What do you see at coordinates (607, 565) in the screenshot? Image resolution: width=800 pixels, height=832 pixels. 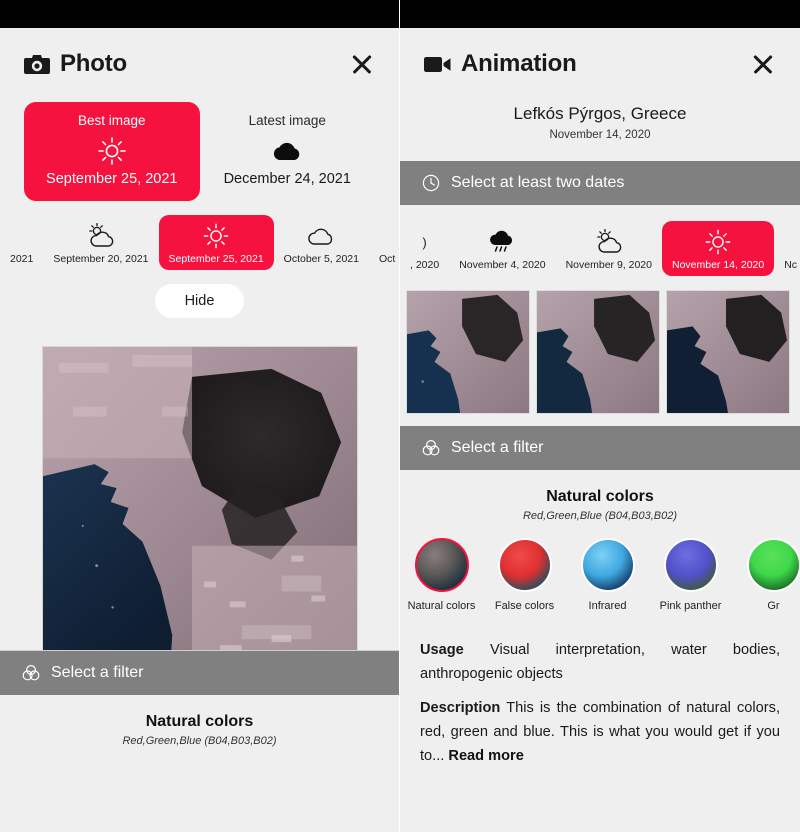 I see `filter-thumb-infrared` at bounding box center [607, 565].